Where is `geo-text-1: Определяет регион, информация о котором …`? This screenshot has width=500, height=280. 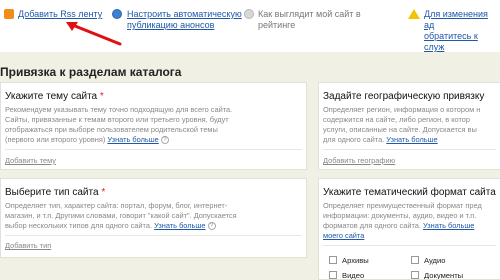 geo-text-1: Определяет регион, информация о котором … is located at coordinates (402, 109).